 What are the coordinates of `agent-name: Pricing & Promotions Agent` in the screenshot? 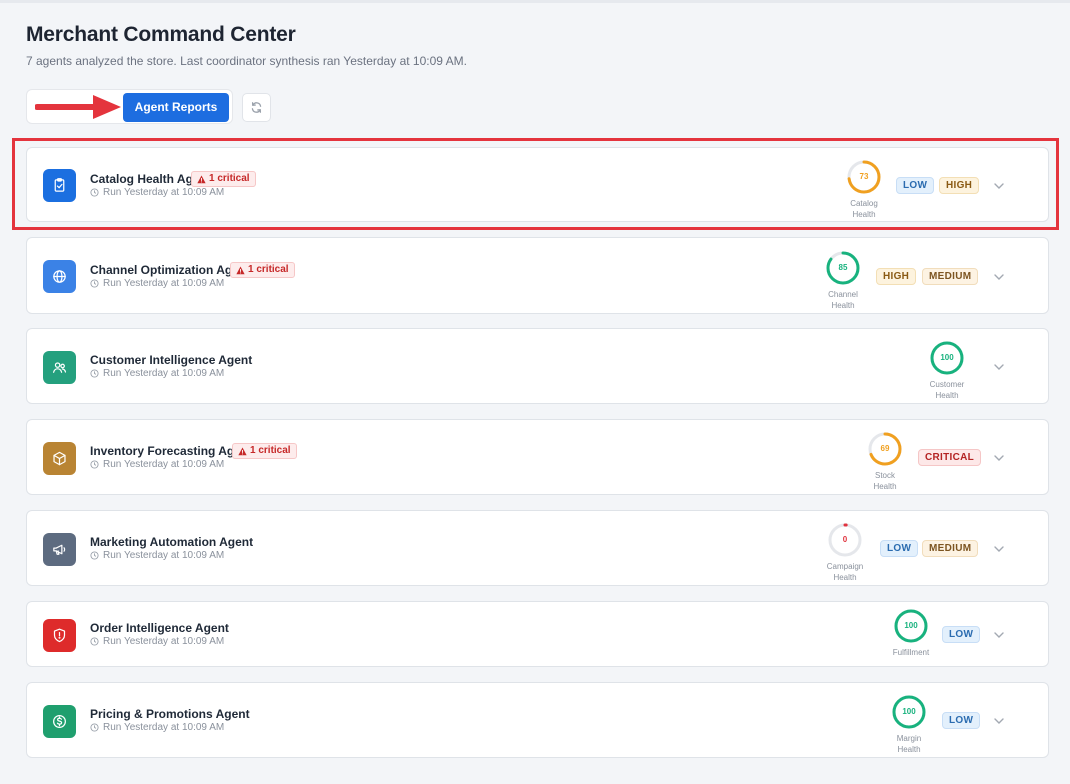 It's located at (170, 714).